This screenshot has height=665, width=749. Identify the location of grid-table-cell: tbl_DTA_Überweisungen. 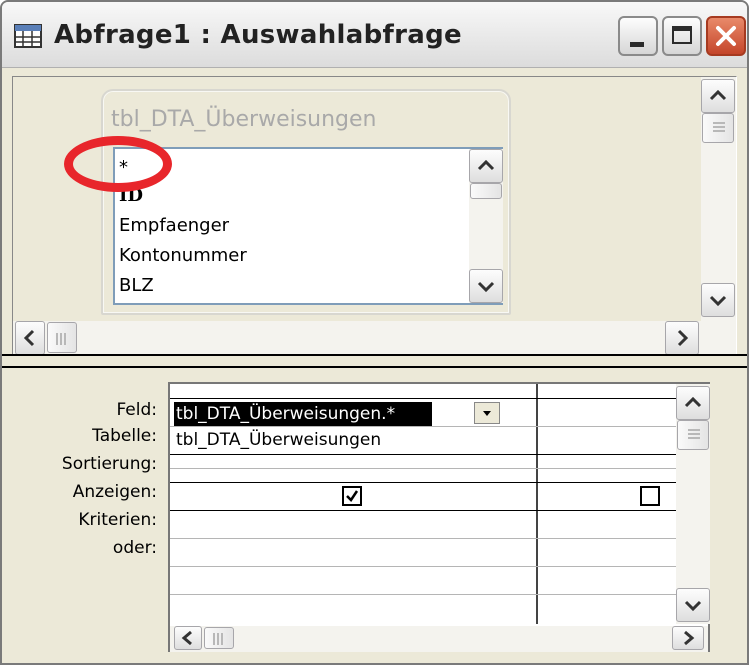
(278, 440).